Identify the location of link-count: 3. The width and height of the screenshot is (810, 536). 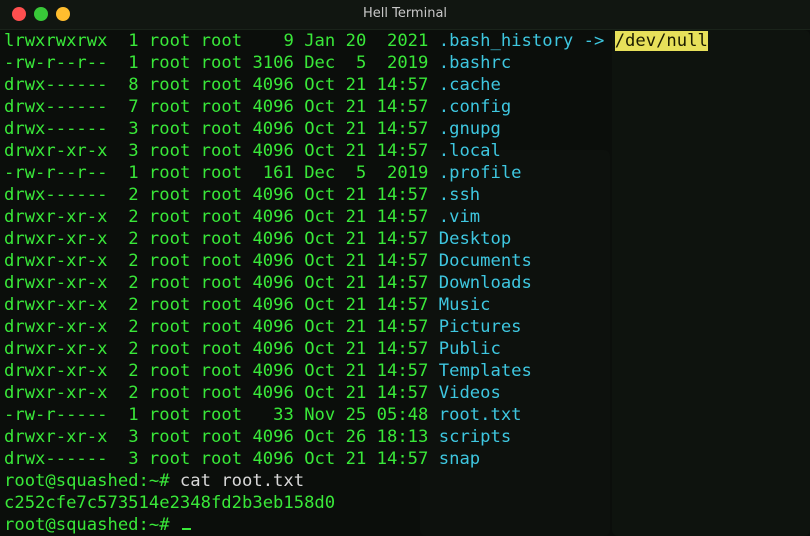
(133, 459).